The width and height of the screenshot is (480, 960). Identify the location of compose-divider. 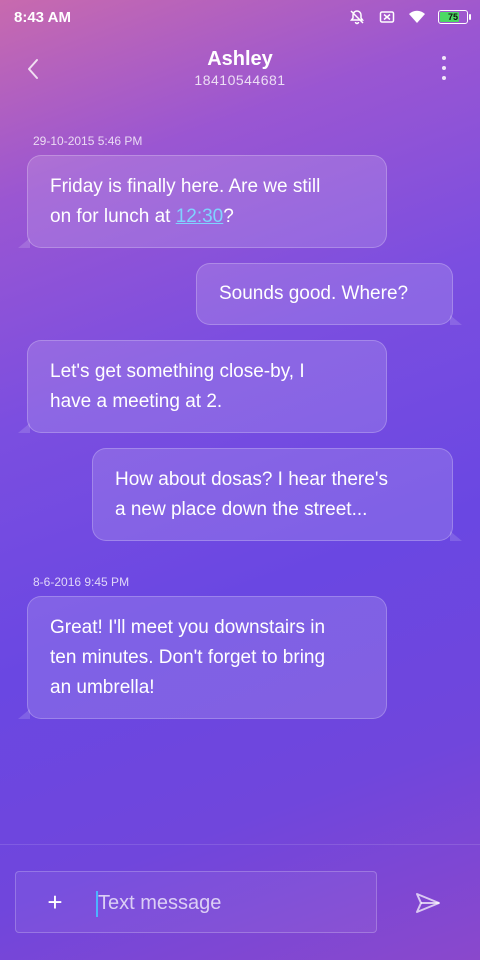
(240, 844).